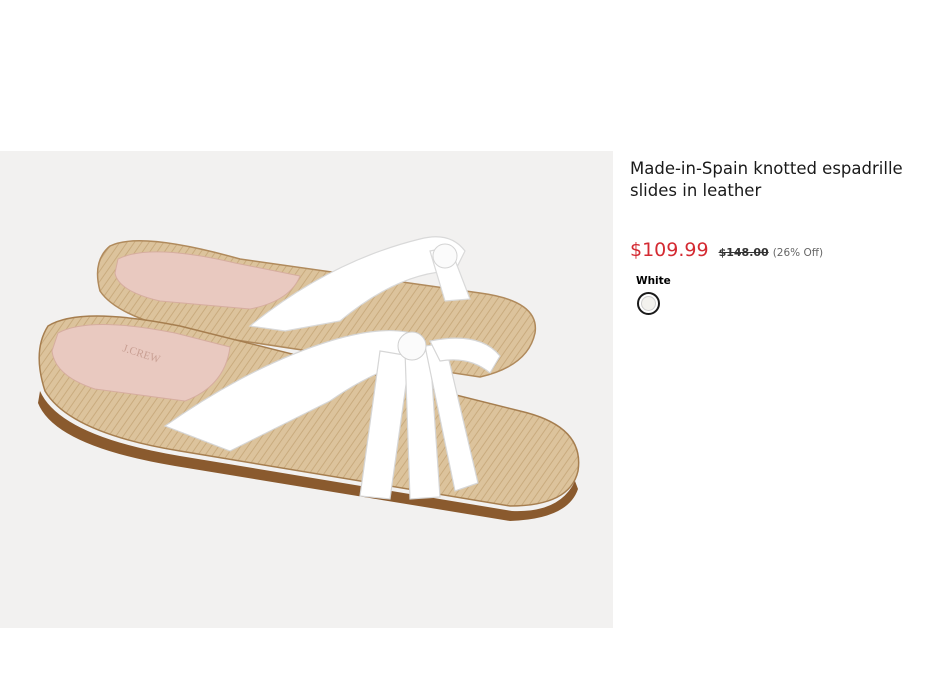  I want to click on original-price: $148.00, so click(743, 252).